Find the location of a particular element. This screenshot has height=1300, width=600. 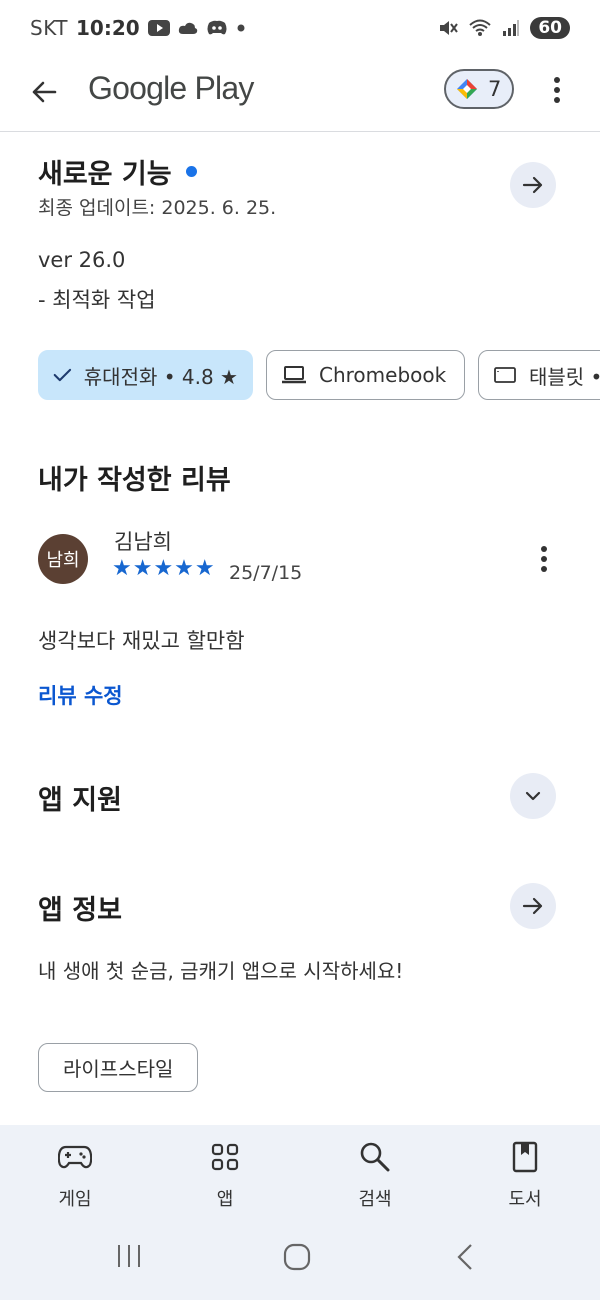

nav-search: 검색 is located at coordinates (375, 1175).